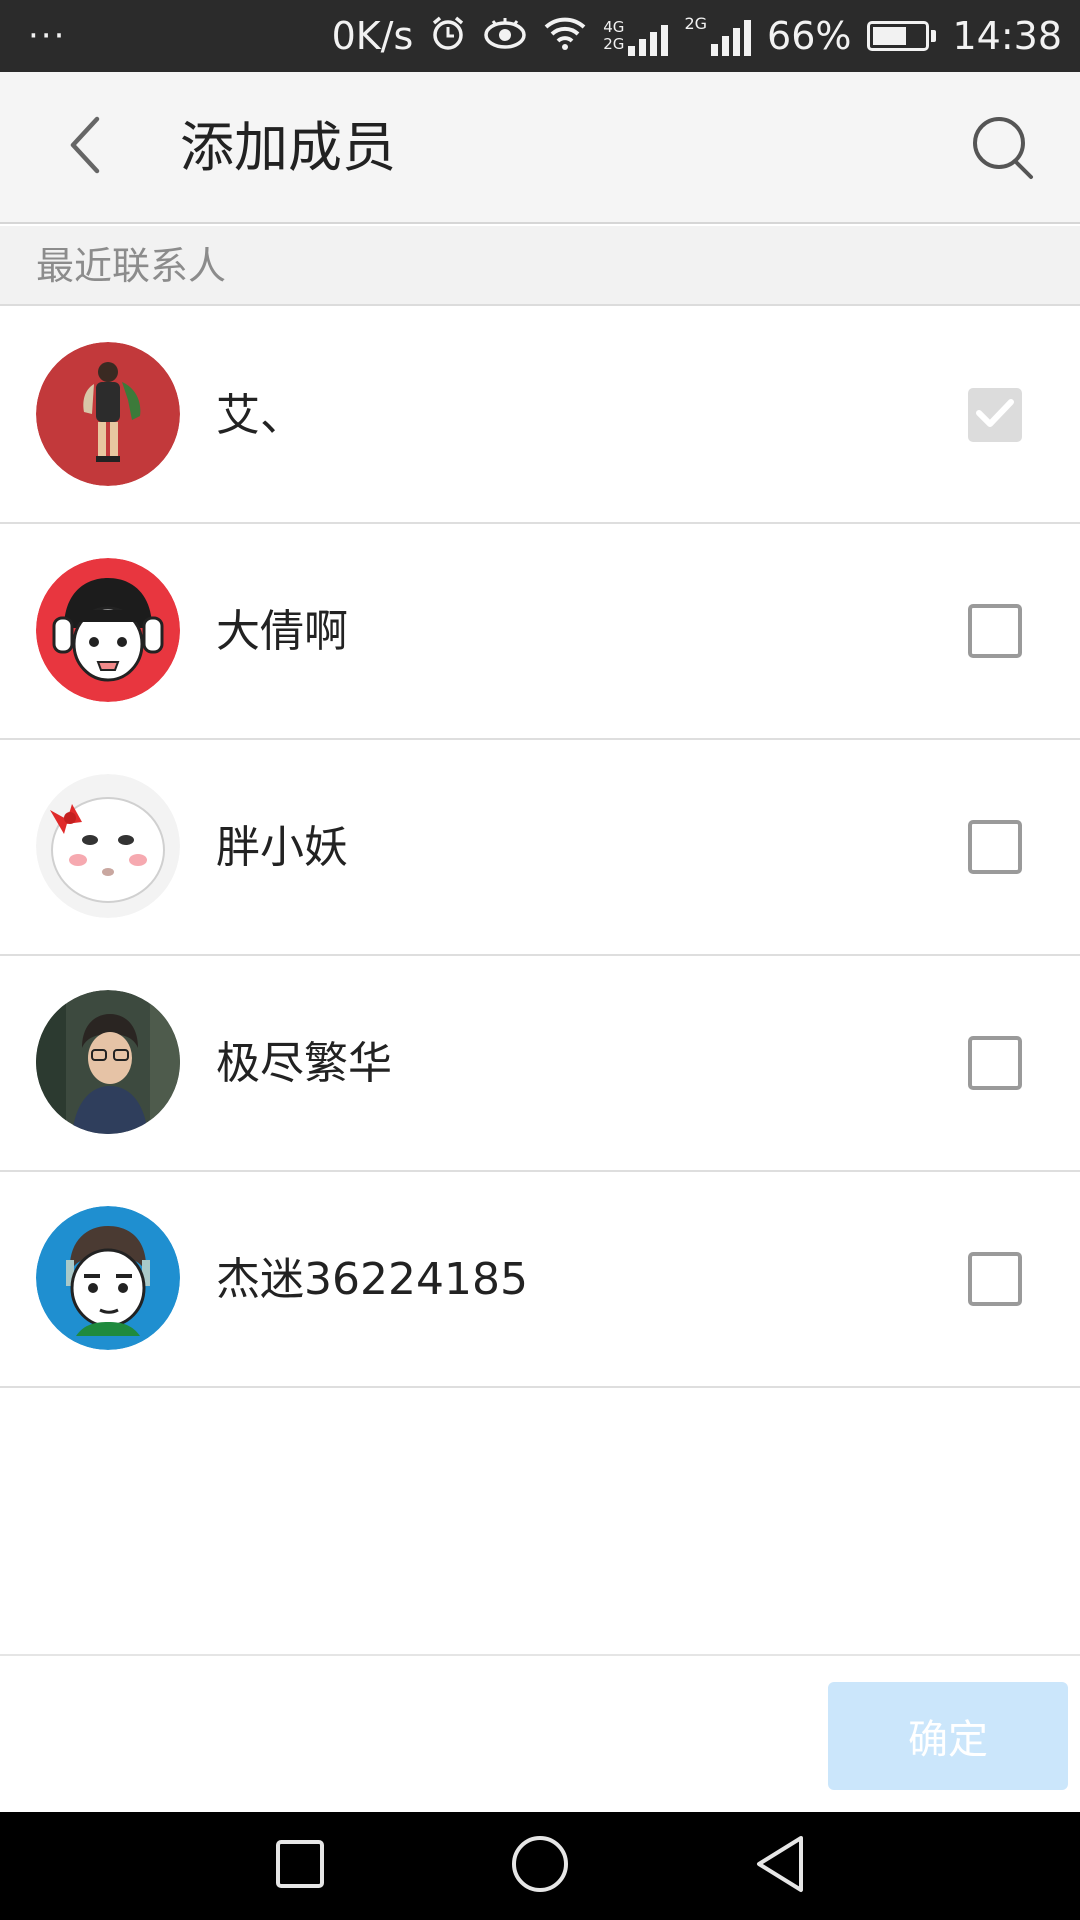 This screenshot has width=1080, height=1920. What do you see at coordinates (696, 23) in the screenshot?
I see `net-type-second: 2G` at bounding box center [696, 23].